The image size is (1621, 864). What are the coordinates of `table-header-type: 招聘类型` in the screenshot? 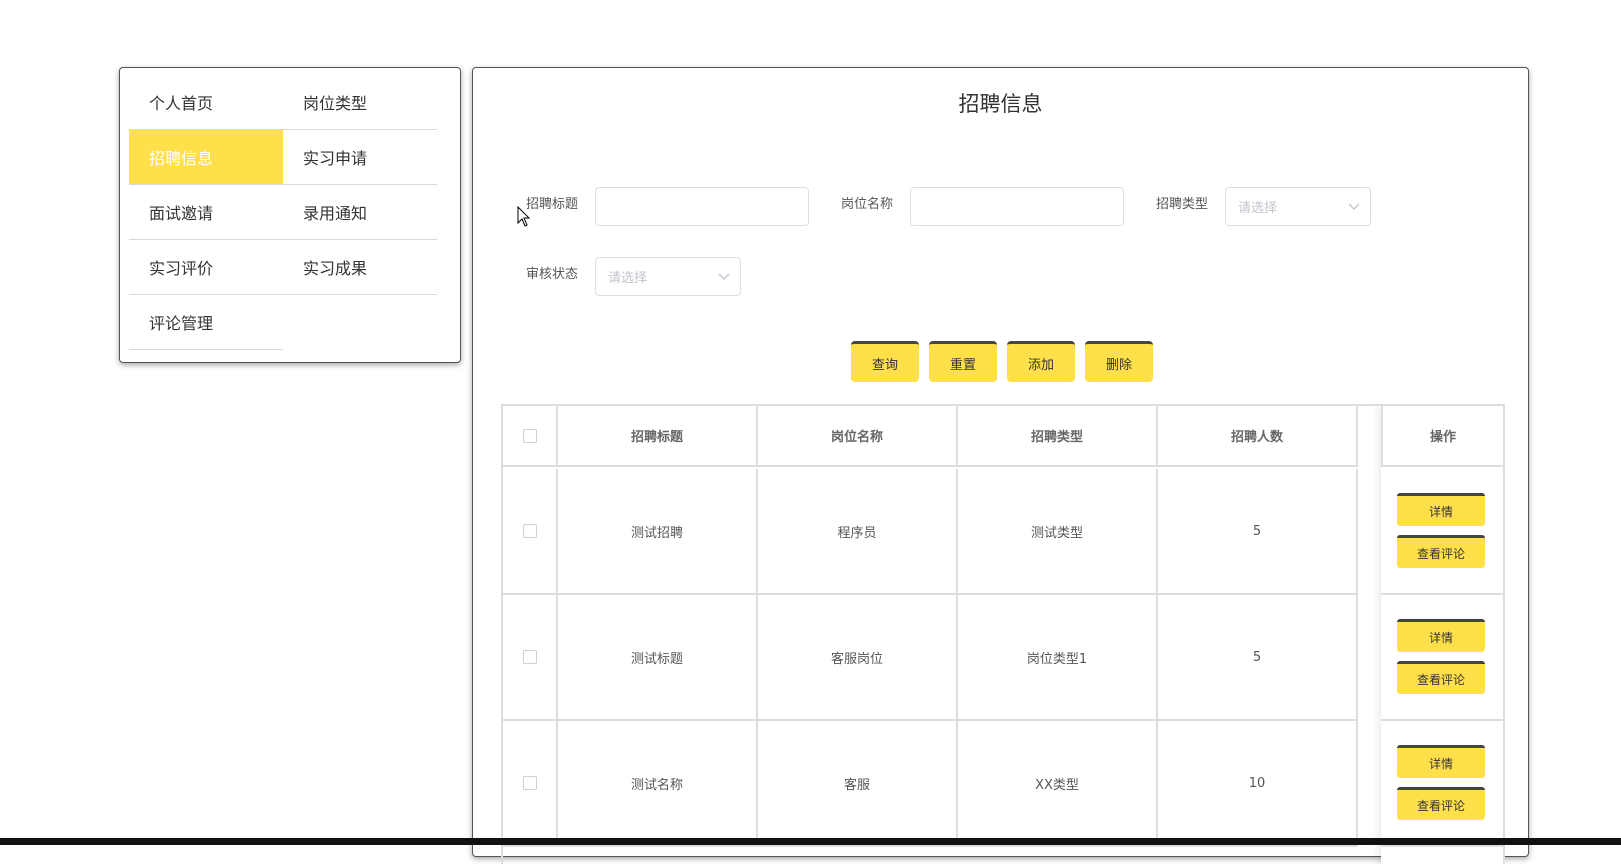 It's located at (1058, 436).